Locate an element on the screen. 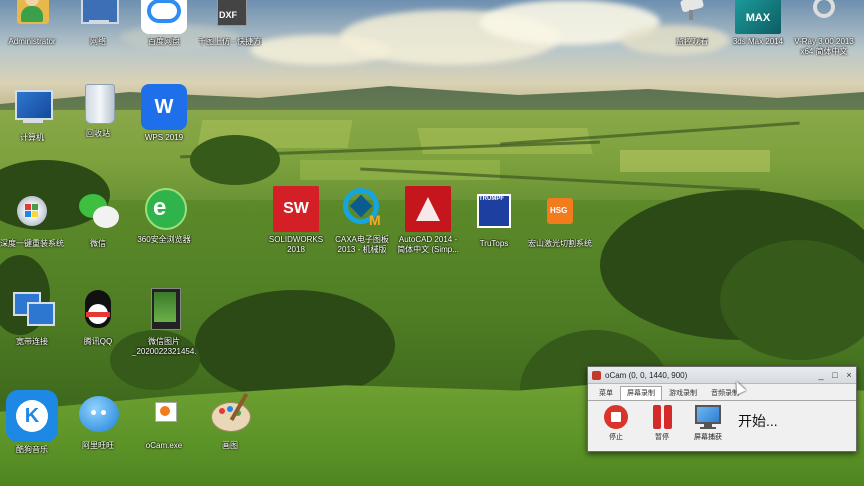 The width and height of the screenshot is (864, 486). desktop-icon-label: 3ds Max 2014 is located at coordinates (758, 41).